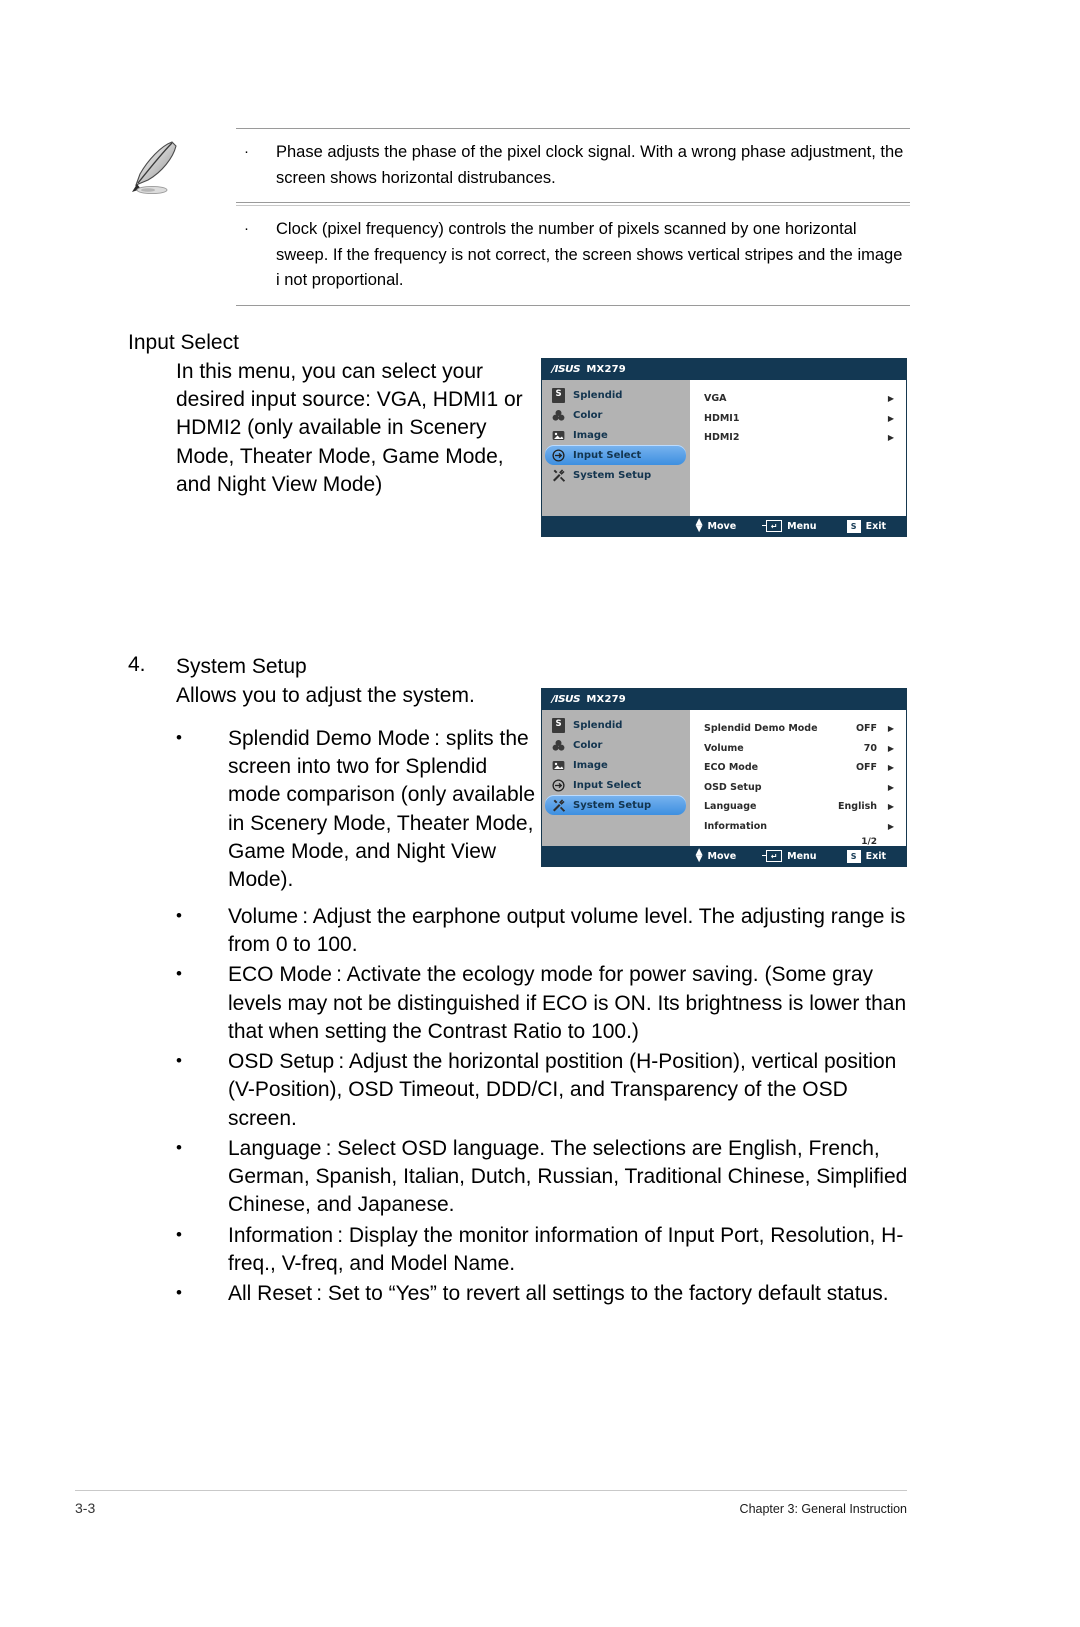 This screenshot has height=1627, width=1080. I want to click on osd-model-label: MX279, so click(606, 699).